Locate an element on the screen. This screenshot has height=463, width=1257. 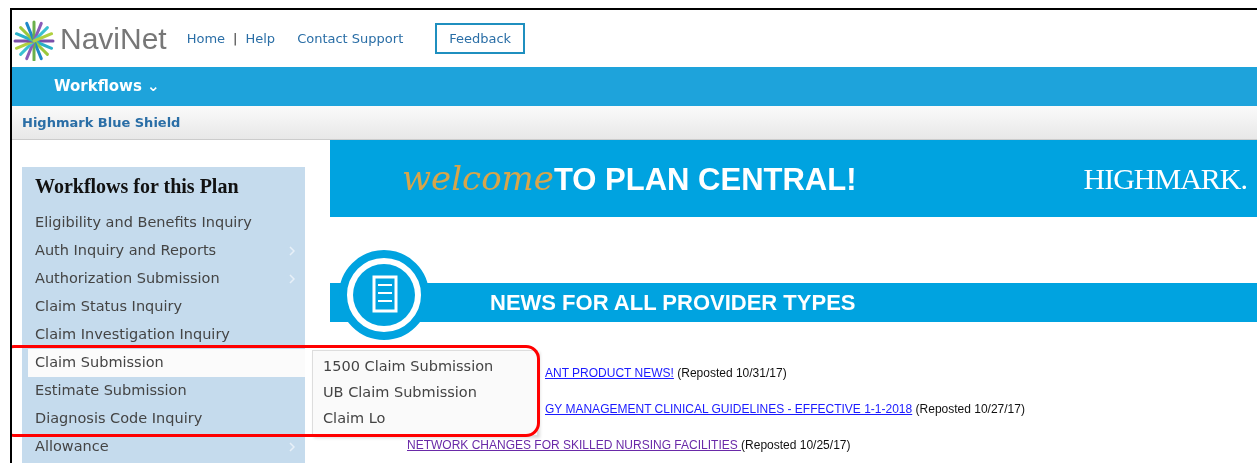
sidebar-item: Eligibility and Benefits Inquiry is located at coordinates (163, 223).